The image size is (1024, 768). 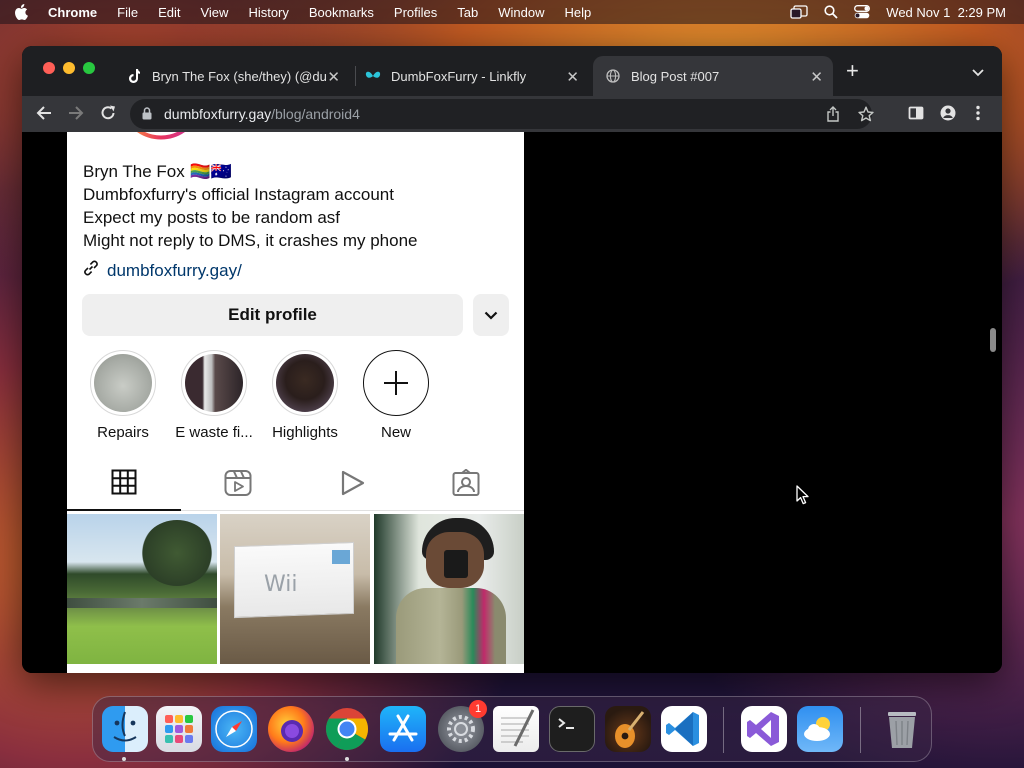 I want to click on textedit-icon, so click(x=516, y=729).